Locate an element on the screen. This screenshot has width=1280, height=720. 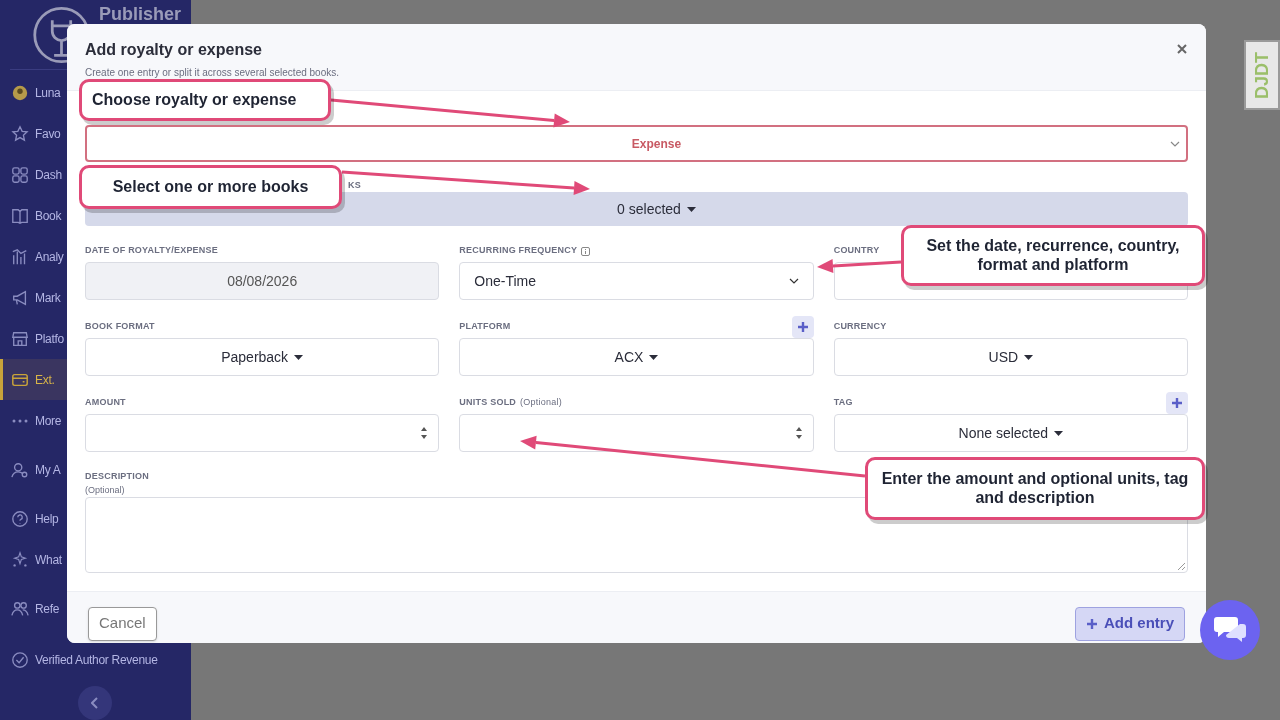
brand-name: Publisher is located at coordinates (139, 14).